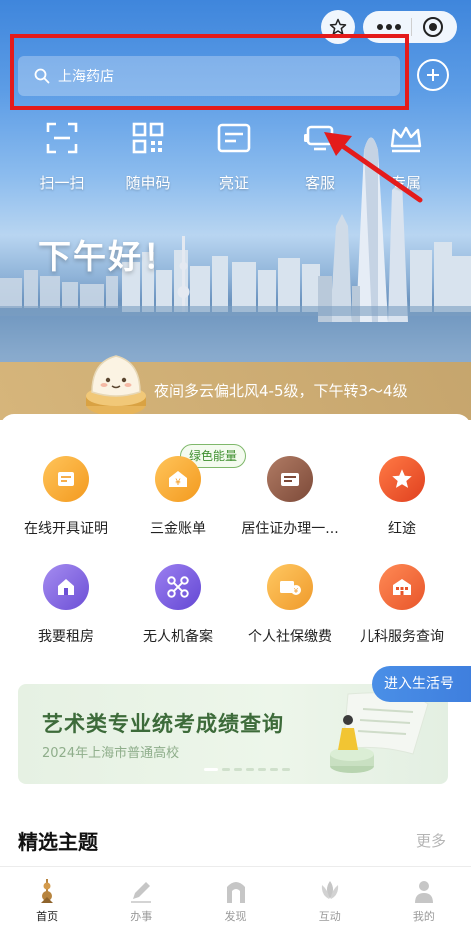  I want to click on tab-mine: 我的, so click(424, 898).